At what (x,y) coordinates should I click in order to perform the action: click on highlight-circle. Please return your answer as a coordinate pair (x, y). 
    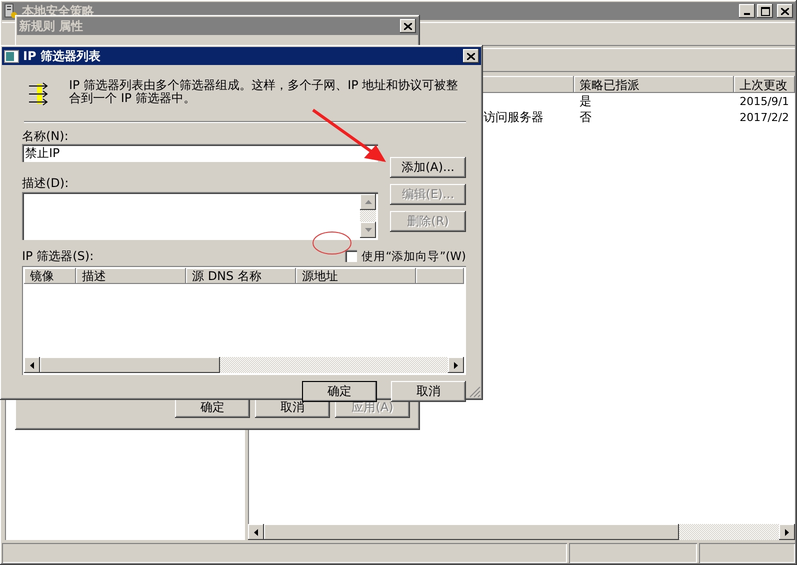
    Looking at the image, I should click on (332, 243).